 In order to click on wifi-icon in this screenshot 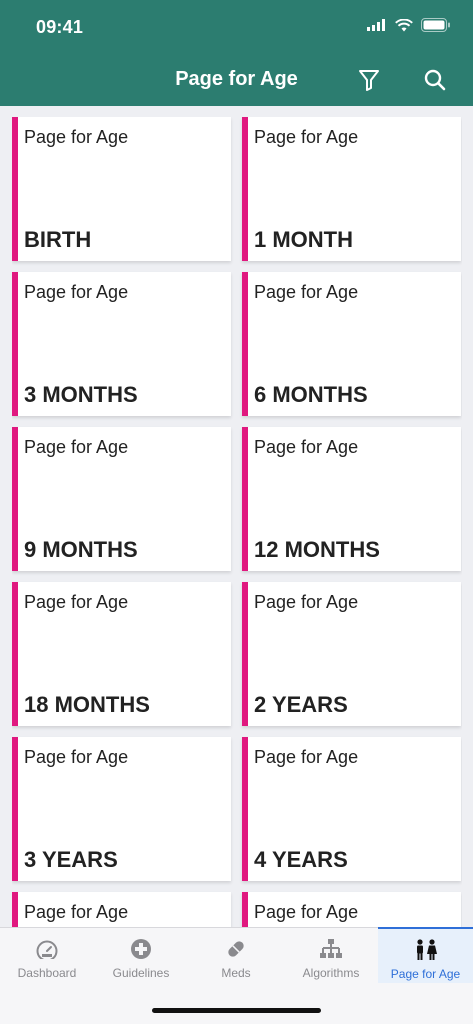, I will do `click(404, 24)`.